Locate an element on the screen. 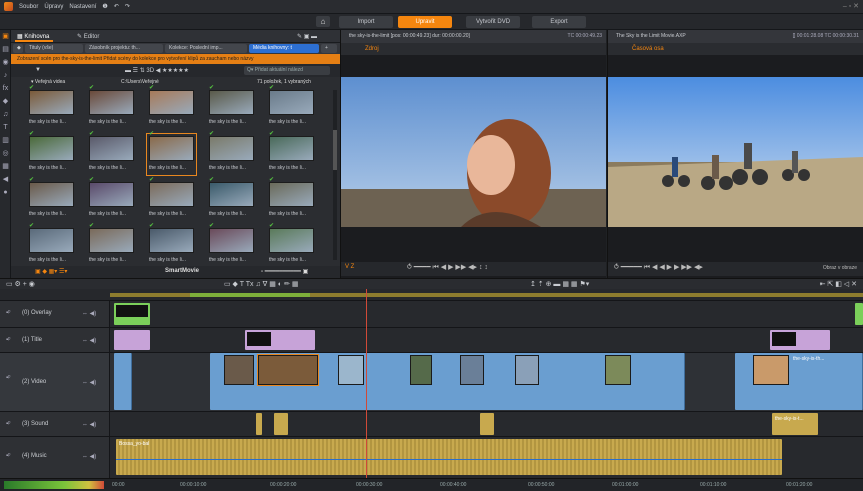 This screenshot has width=863, height=491. tab-create-dvd: Vytvořit DVD is located at coordinates (493, 22).